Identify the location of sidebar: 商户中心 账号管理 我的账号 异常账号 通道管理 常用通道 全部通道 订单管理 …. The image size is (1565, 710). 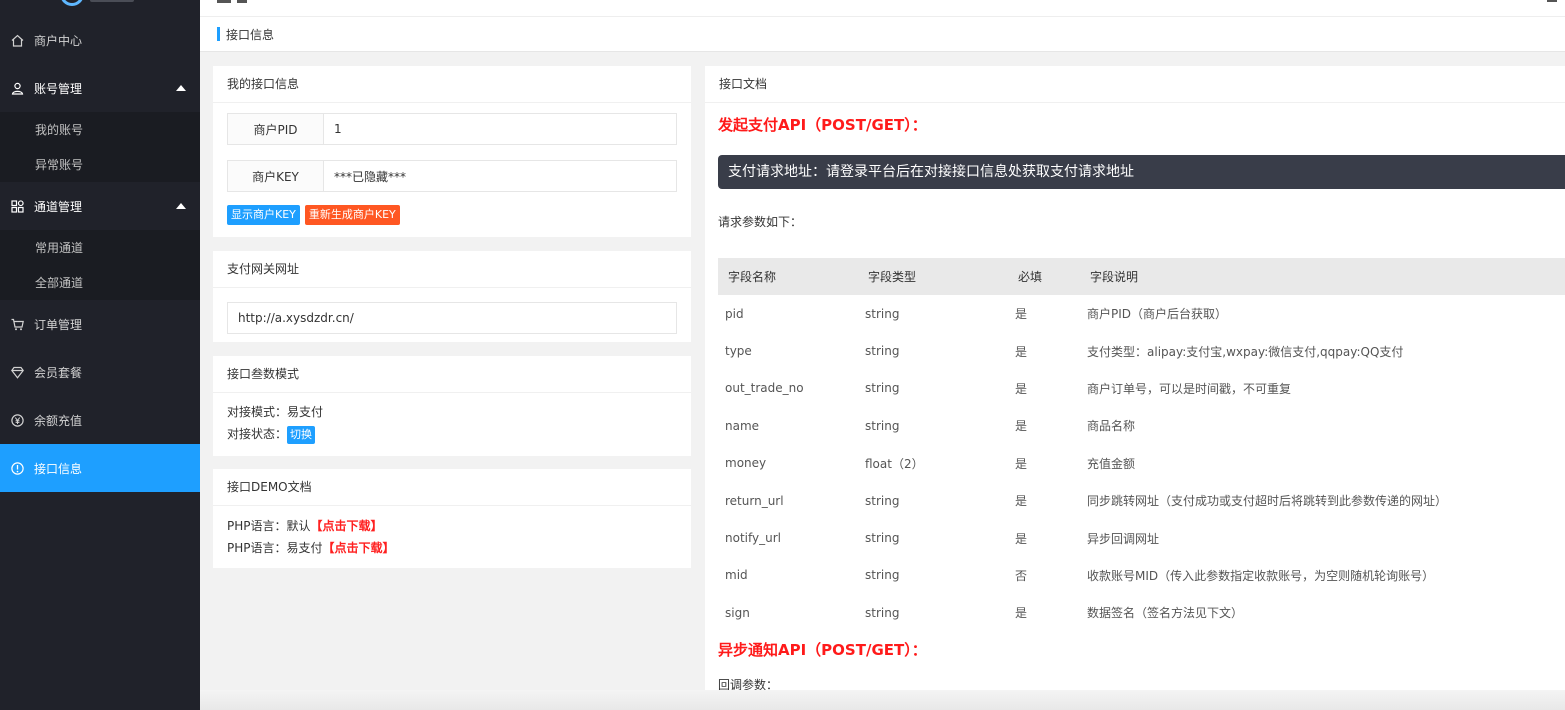
(100, 355).